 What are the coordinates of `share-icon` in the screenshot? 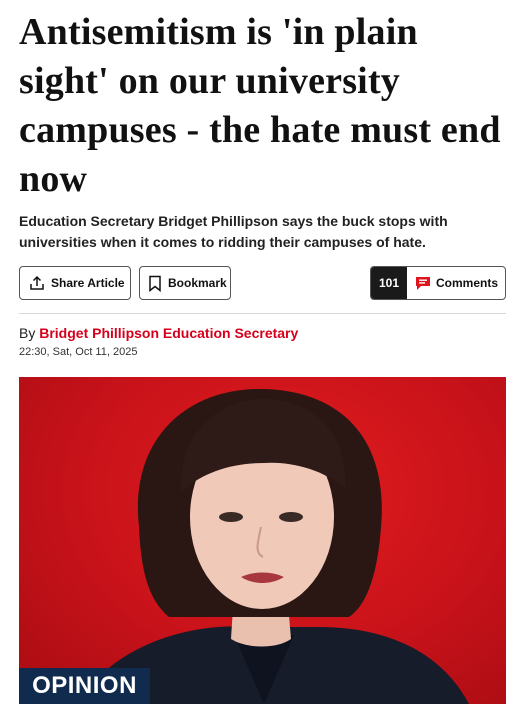 It's located at (37, 283).